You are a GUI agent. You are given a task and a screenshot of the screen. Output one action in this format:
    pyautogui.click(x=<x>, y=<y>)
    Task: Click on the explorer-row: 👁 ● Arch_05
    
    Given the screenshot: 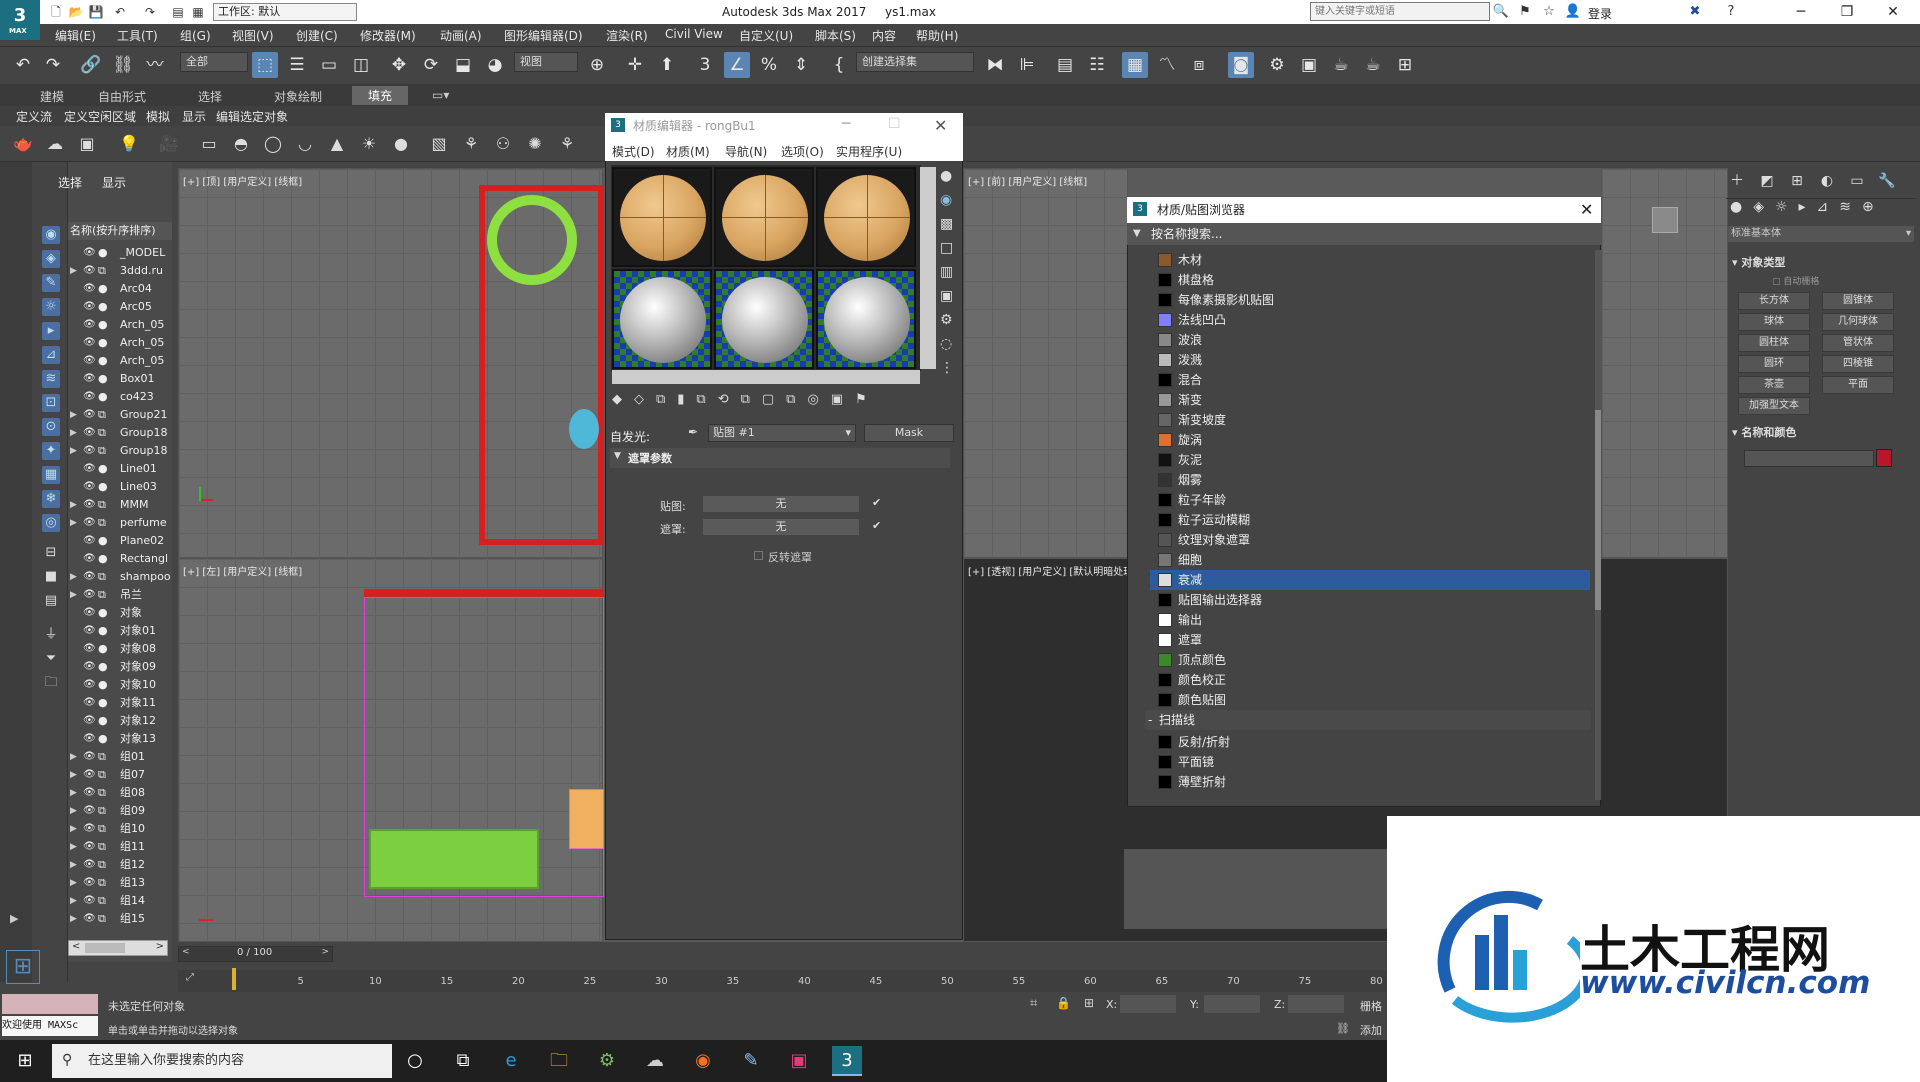 What is the action you would take?
    pyautogui.click(x=120, y=343)
    